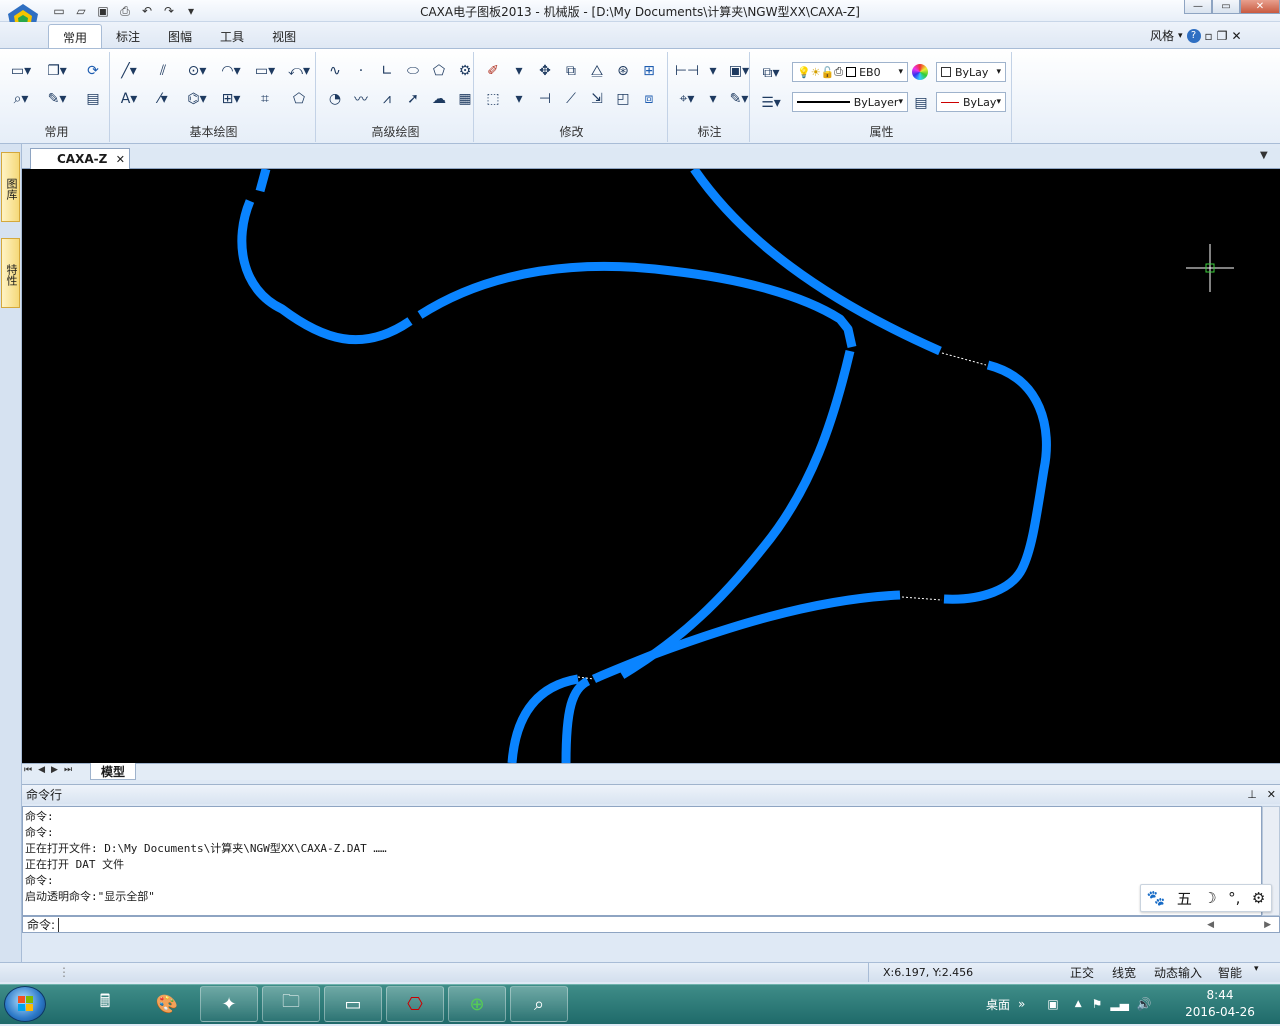 The height and width of the screenshot is (1026, 1280). What do you see at coordinates (10, 273) in the screenshot?
I see `side-tab-properties: 特性` at bounding box center [10, 273].